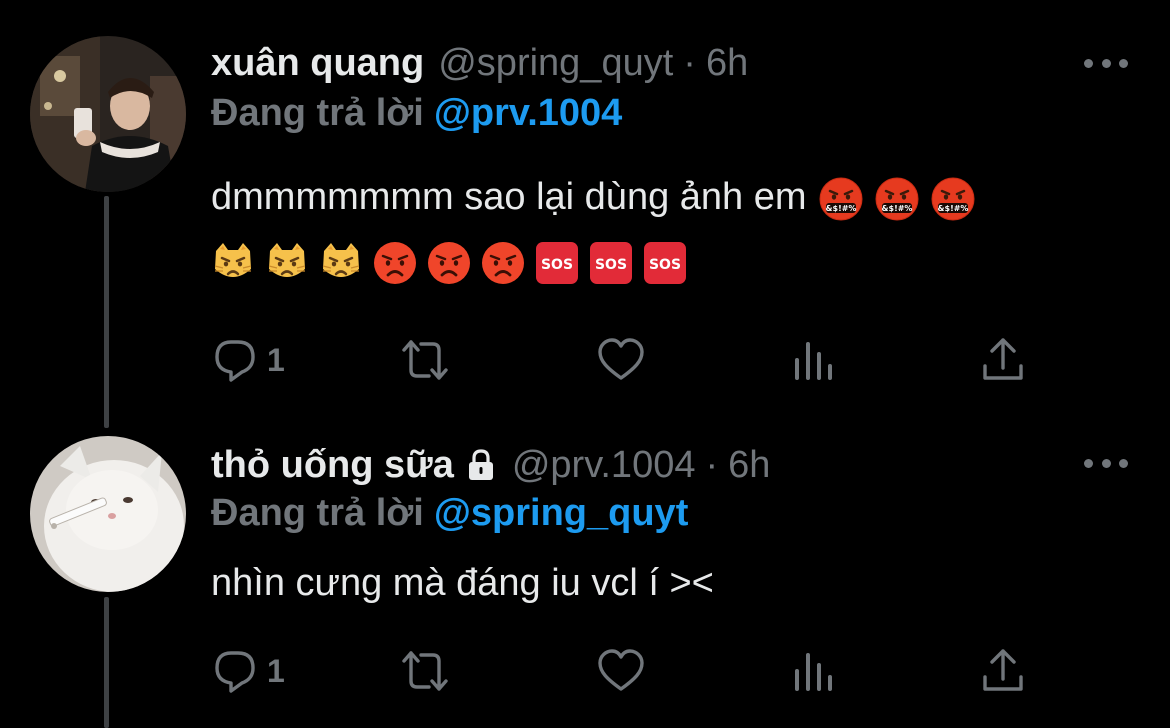 The height and width of the screenshot is (728, 1170). Describe the element at coordinates (509, 197) in the screenshot. I see `tweet-text-body: dmmmmmmm sao lại dùng ảnh em` at that location.